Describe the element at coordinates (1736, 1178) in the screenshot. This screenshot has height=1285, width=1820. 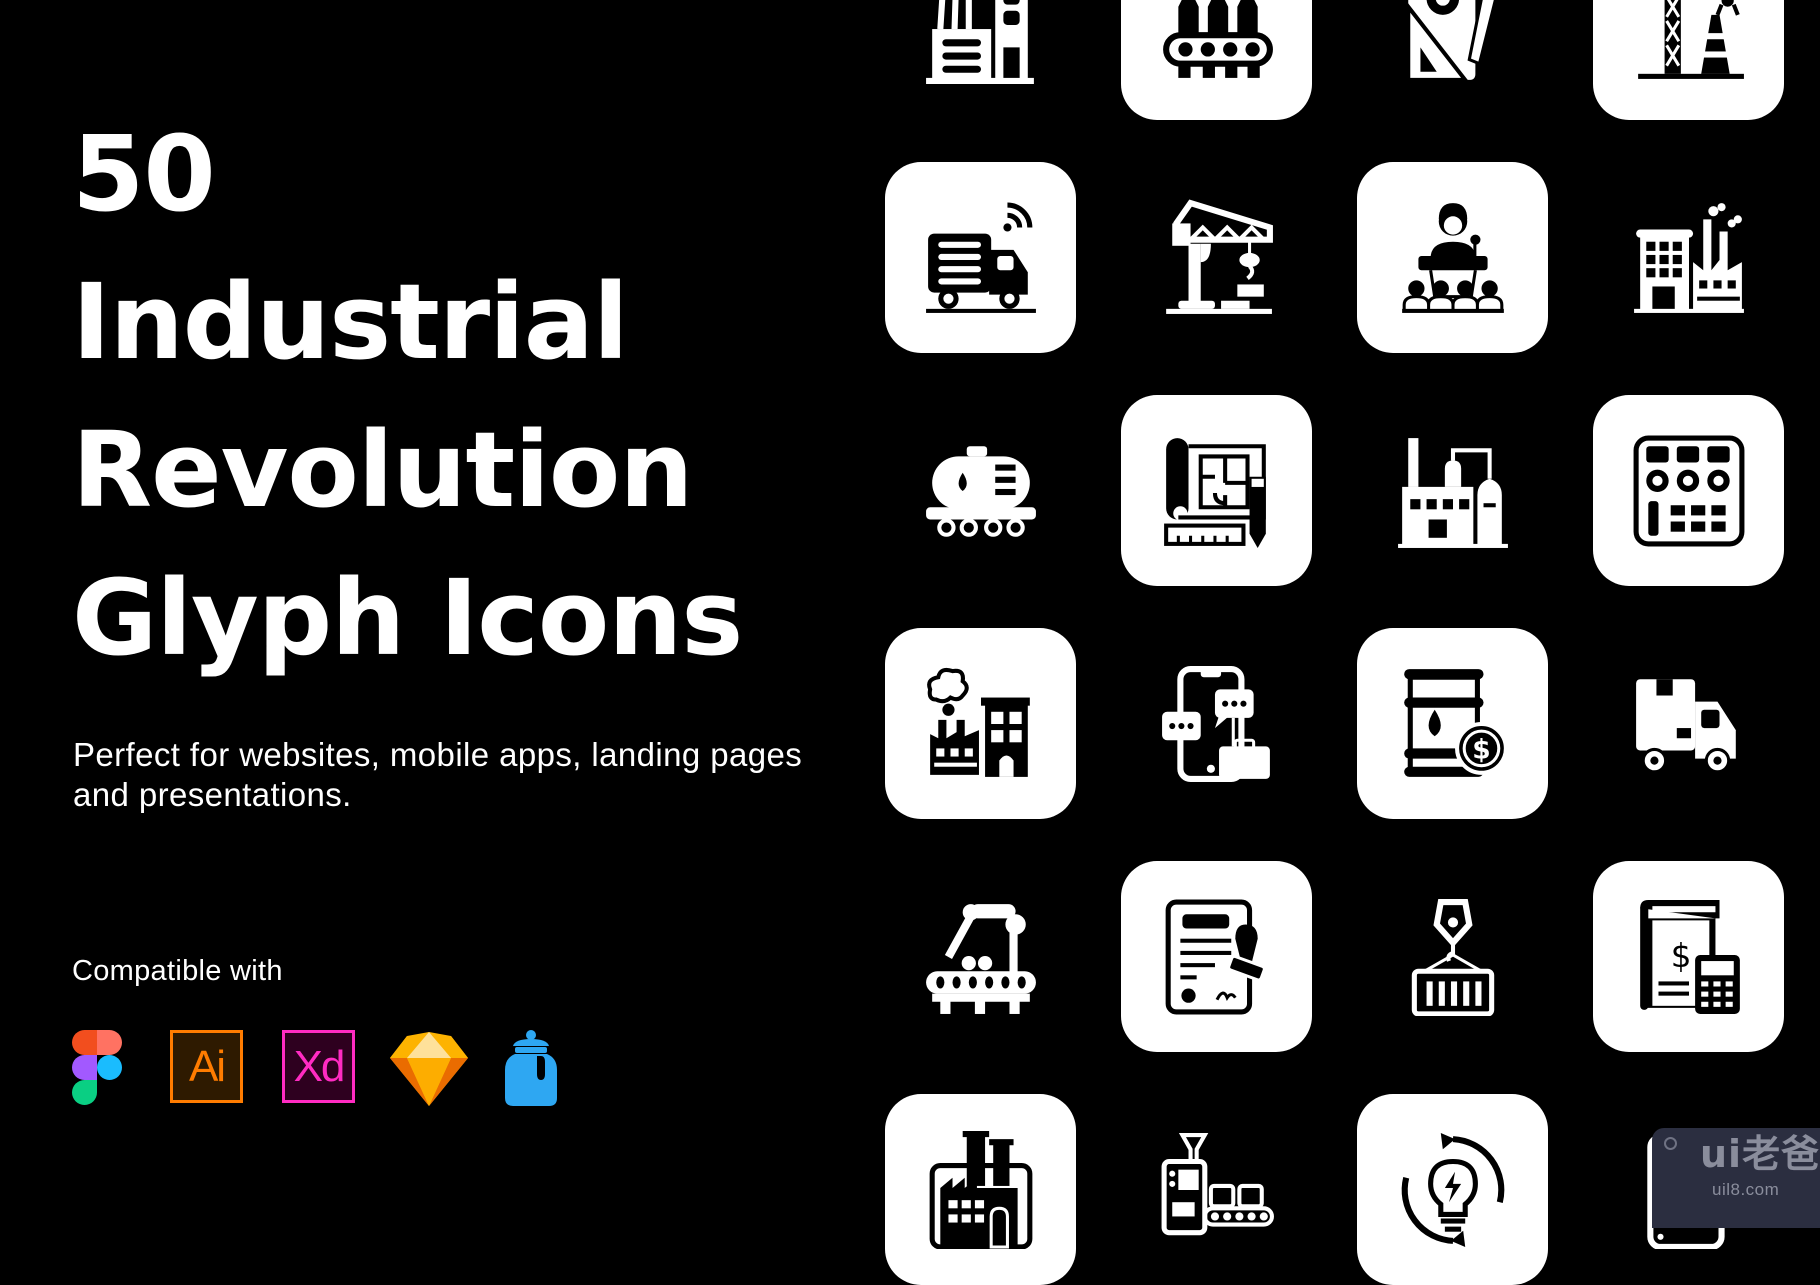
I see `watermark: ui老爸 uil8.com` at that location.